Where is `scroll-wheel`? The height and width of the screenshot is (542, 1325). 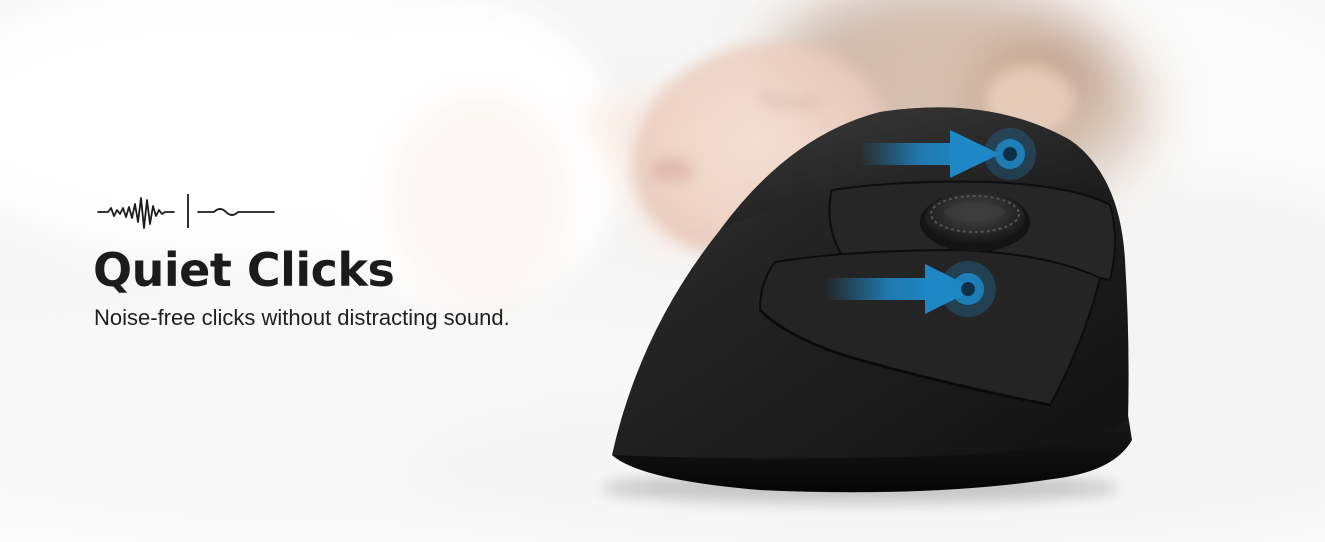
scroll-wheel is located at coordinates (975, 222).